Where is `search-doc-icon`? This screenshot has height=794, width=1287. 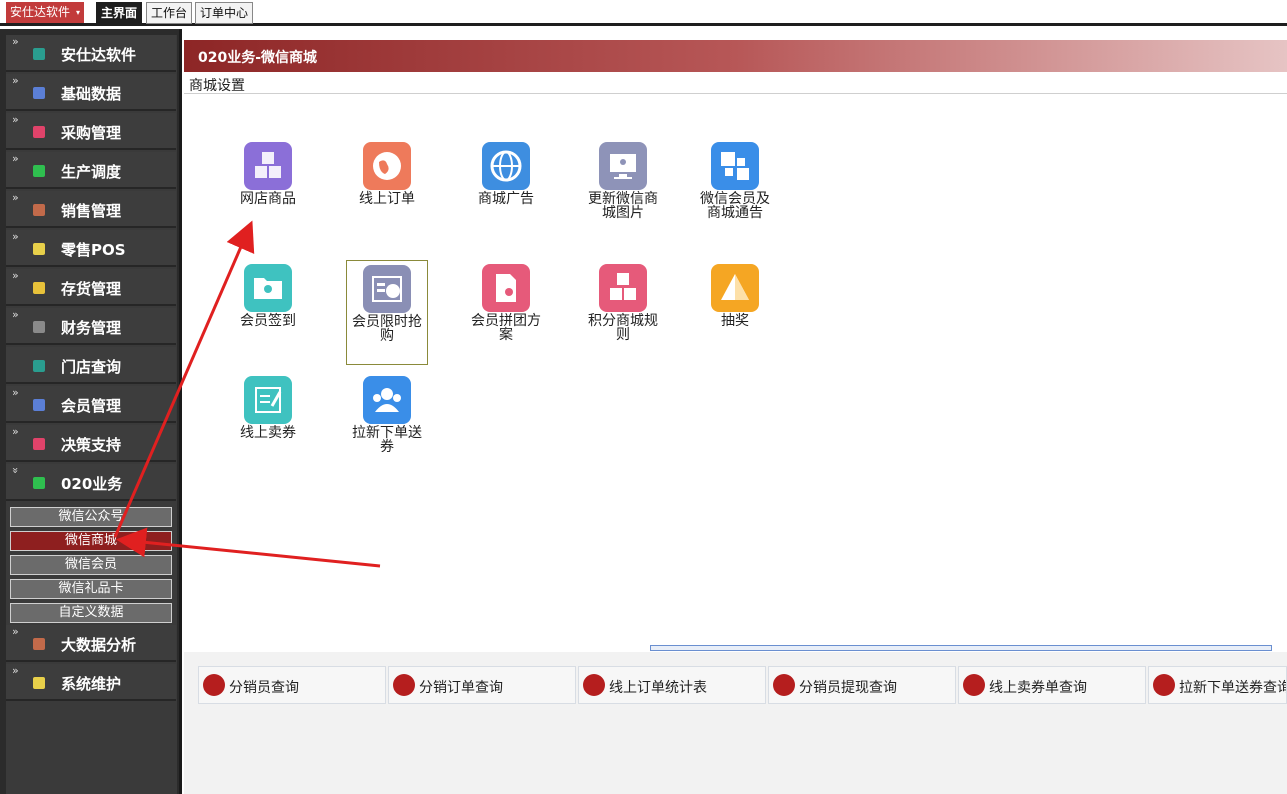
search-doc-icon is located at coordinates (214, 685).